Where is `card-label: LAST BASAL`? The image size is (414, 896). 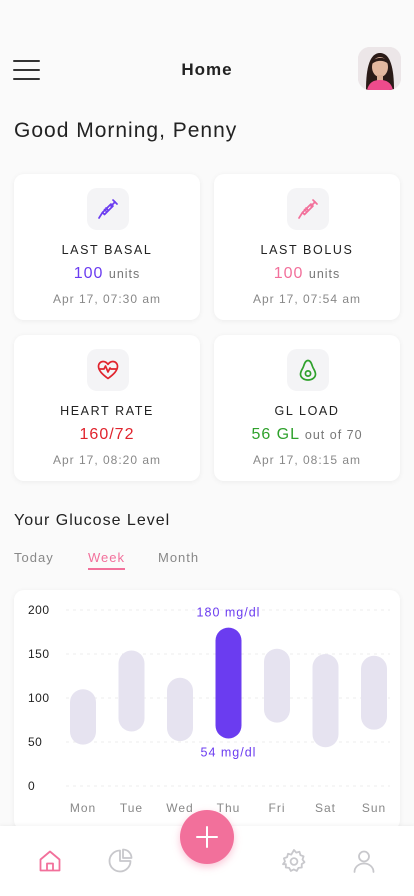 card-label: LAST BASAL is located at coordinates (107, 250).